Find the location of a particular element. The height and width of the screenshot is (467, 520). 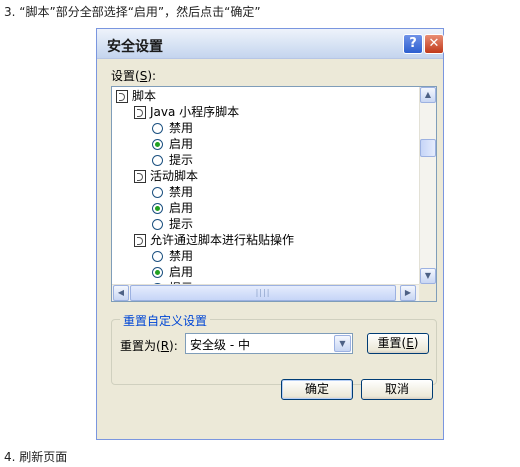

paste-disable-option: 禁用 is located at coordinates (172, 256).